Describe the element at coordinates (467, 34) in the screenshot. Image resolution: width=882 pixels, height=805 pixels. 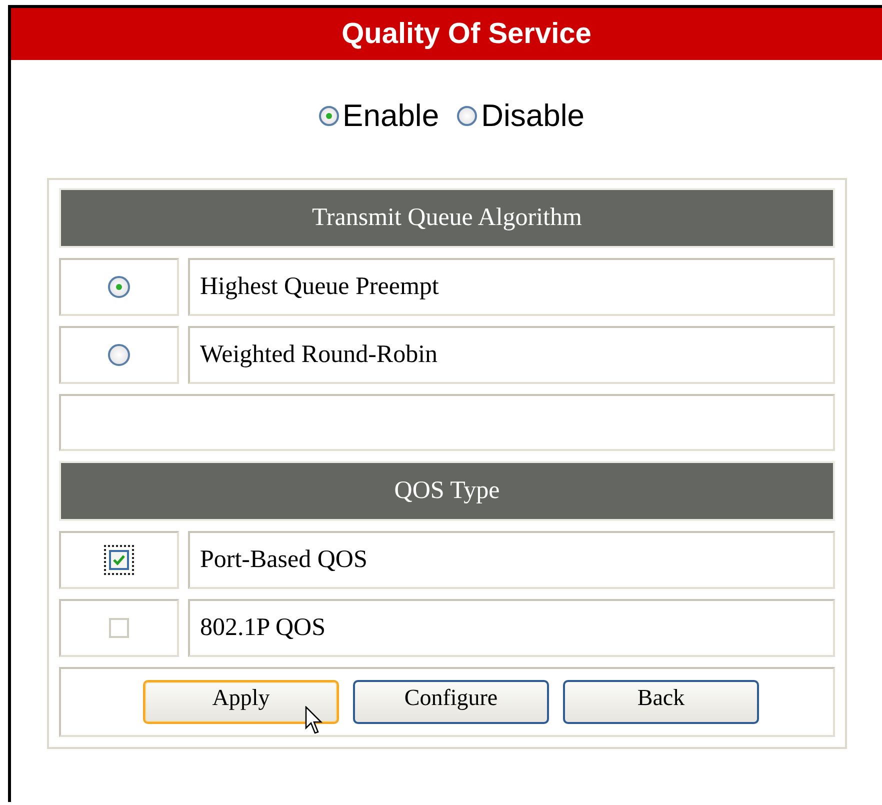
I see `page-title: Quality Of Service` at that location.